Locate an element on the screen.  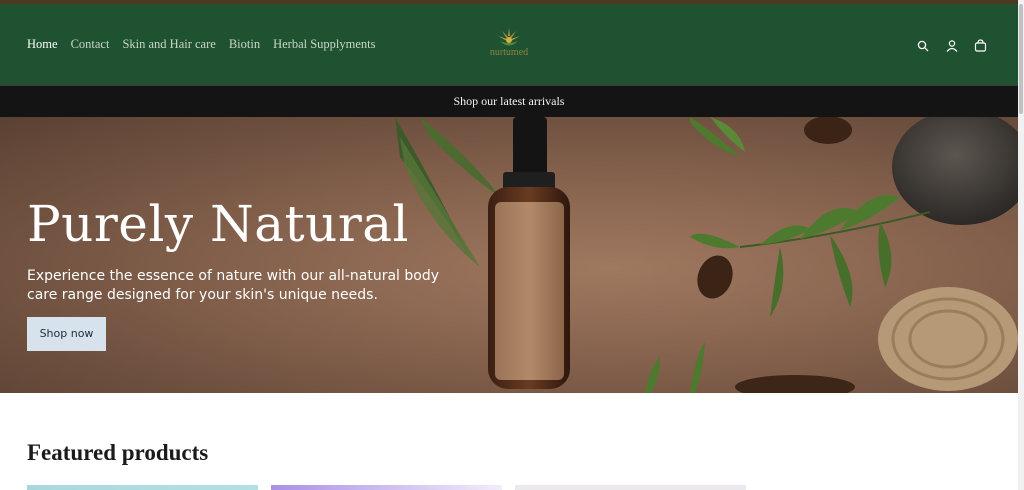
cart-icon is located at coordinates (980, 45).